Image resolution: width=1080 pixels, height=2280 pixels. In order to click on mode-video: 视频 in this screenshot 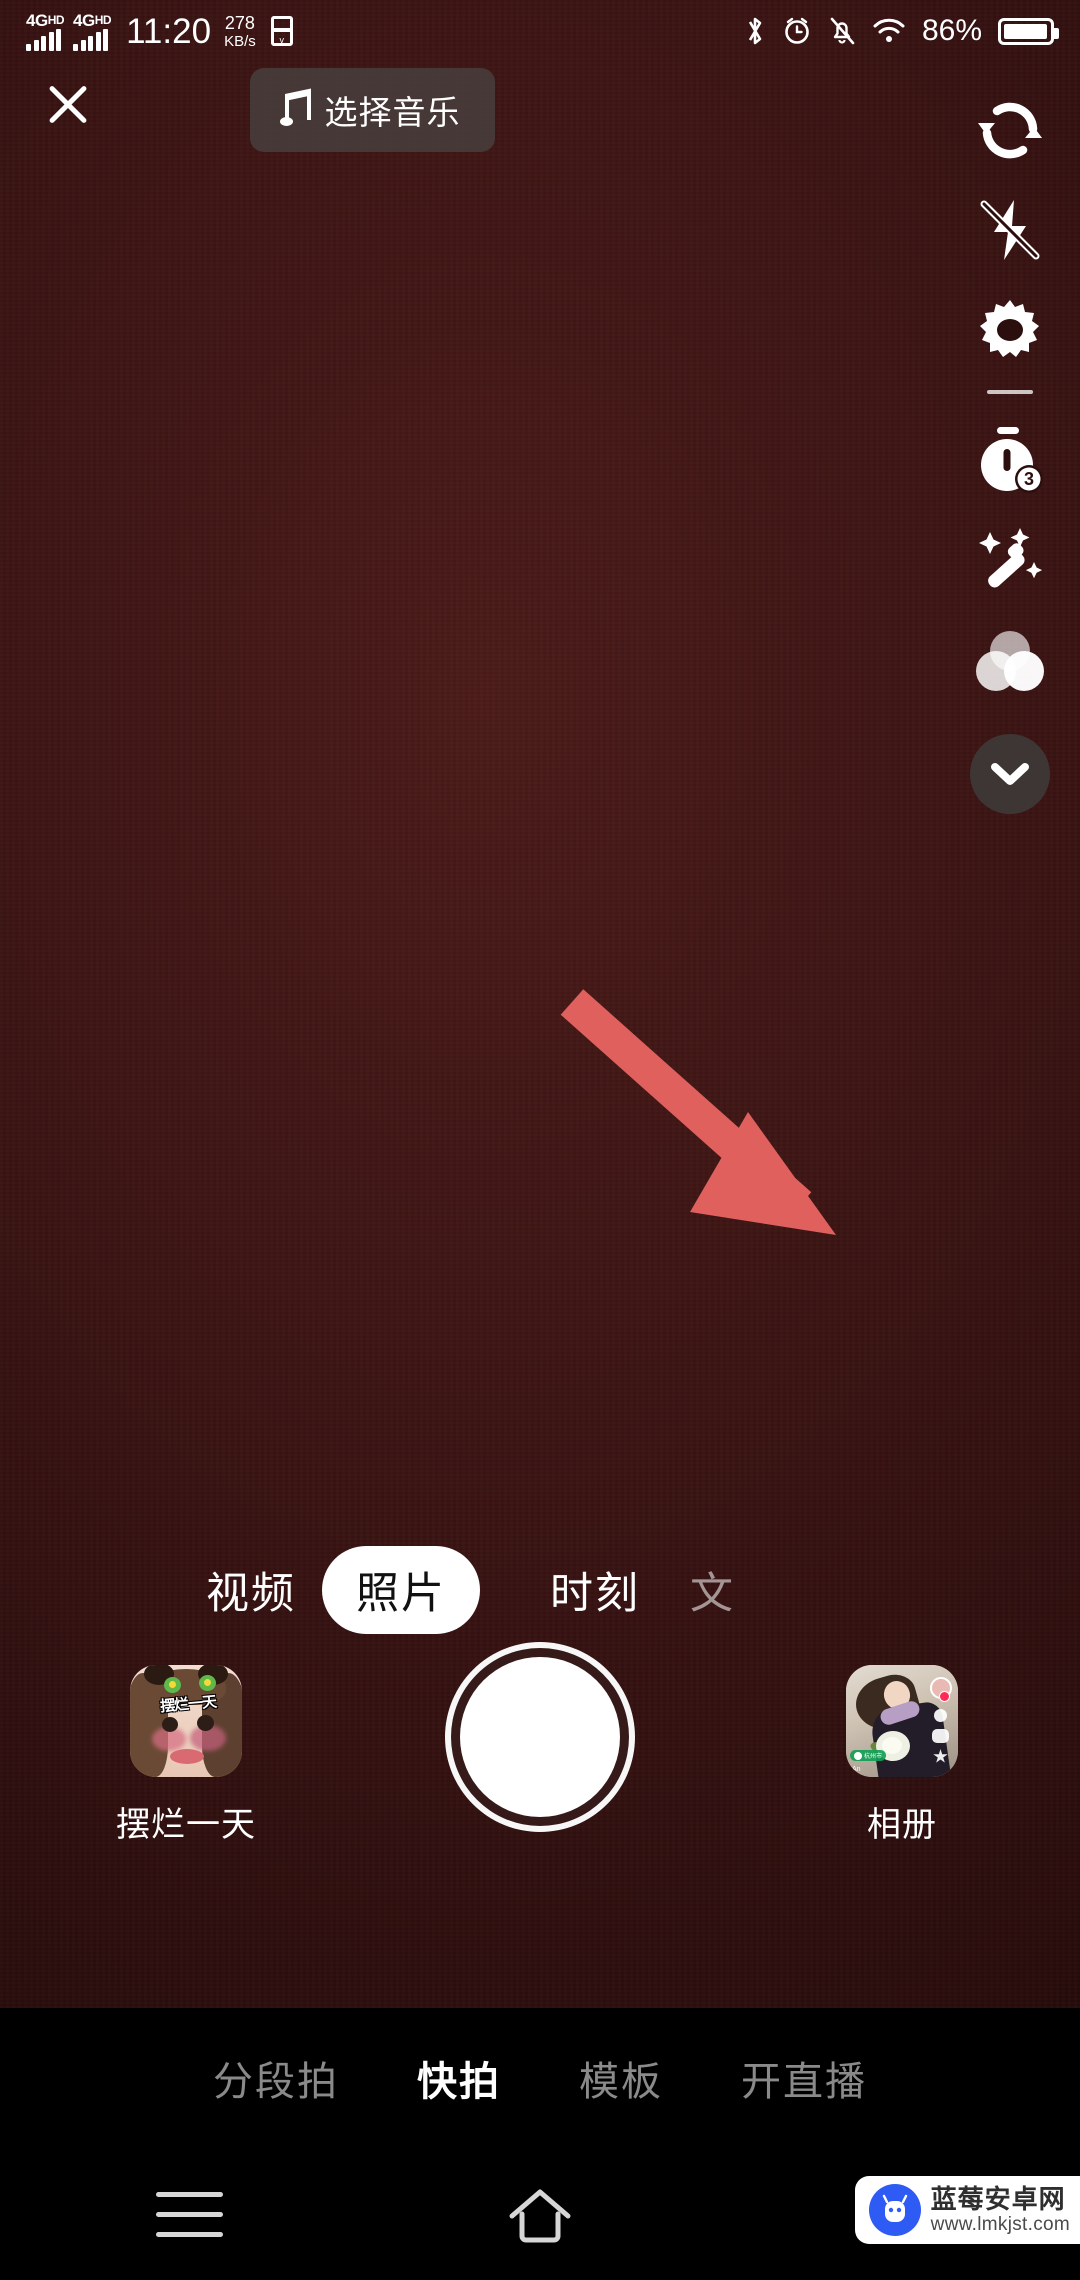, I will do `click(251, 1590)`.